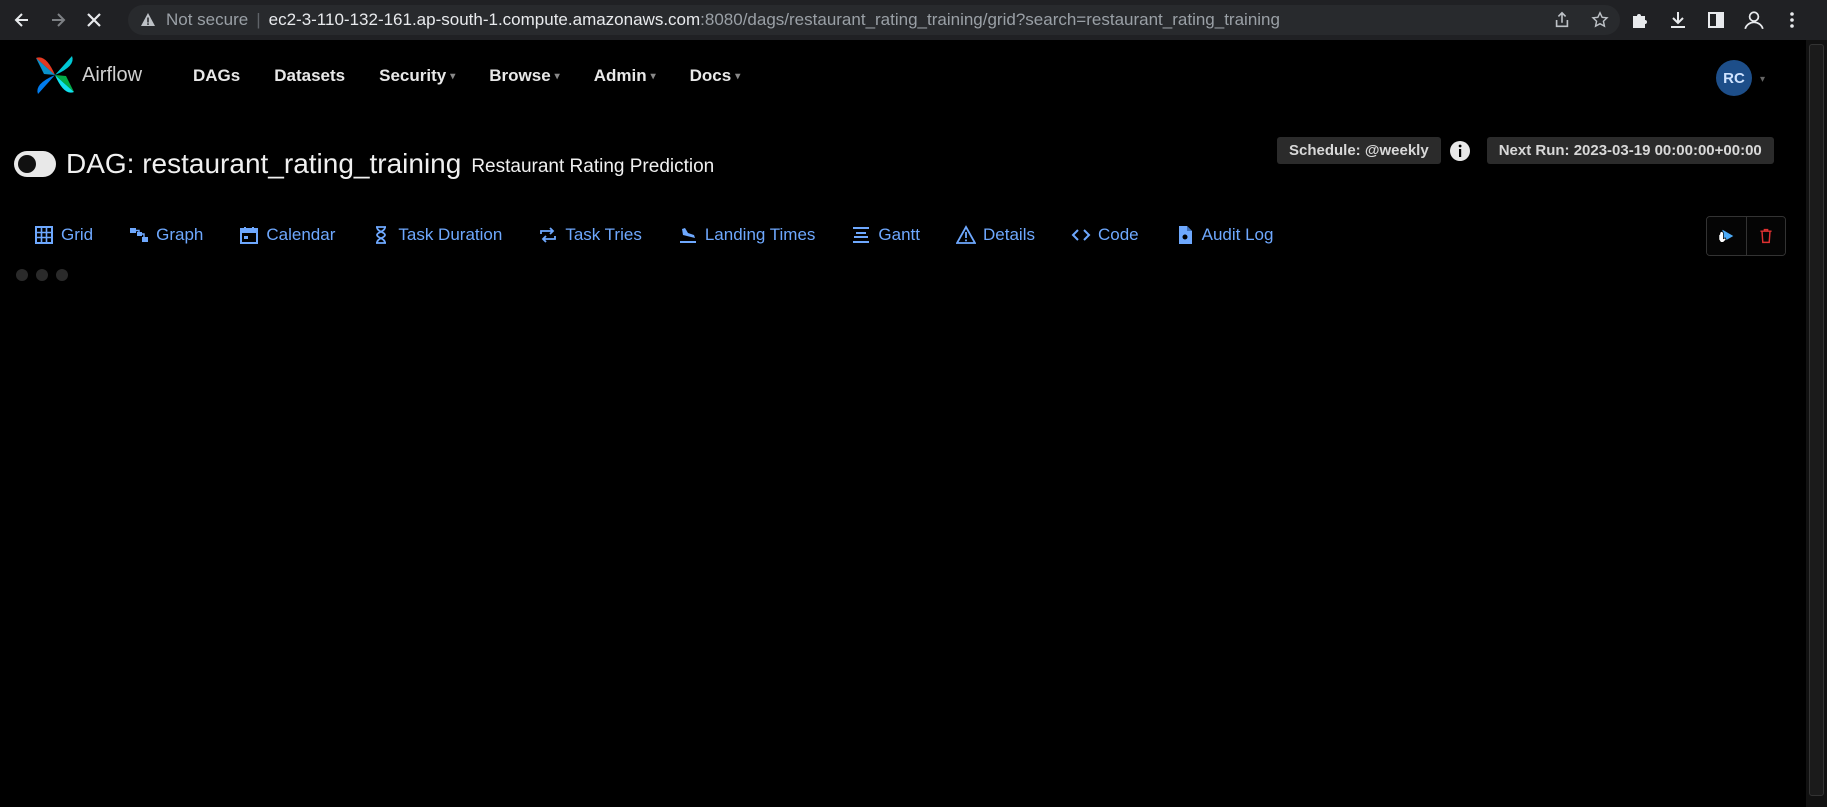  Describe the element at coordinates (760, 234) in the screenshot. I see `tab-label: Landing Times` at that location.